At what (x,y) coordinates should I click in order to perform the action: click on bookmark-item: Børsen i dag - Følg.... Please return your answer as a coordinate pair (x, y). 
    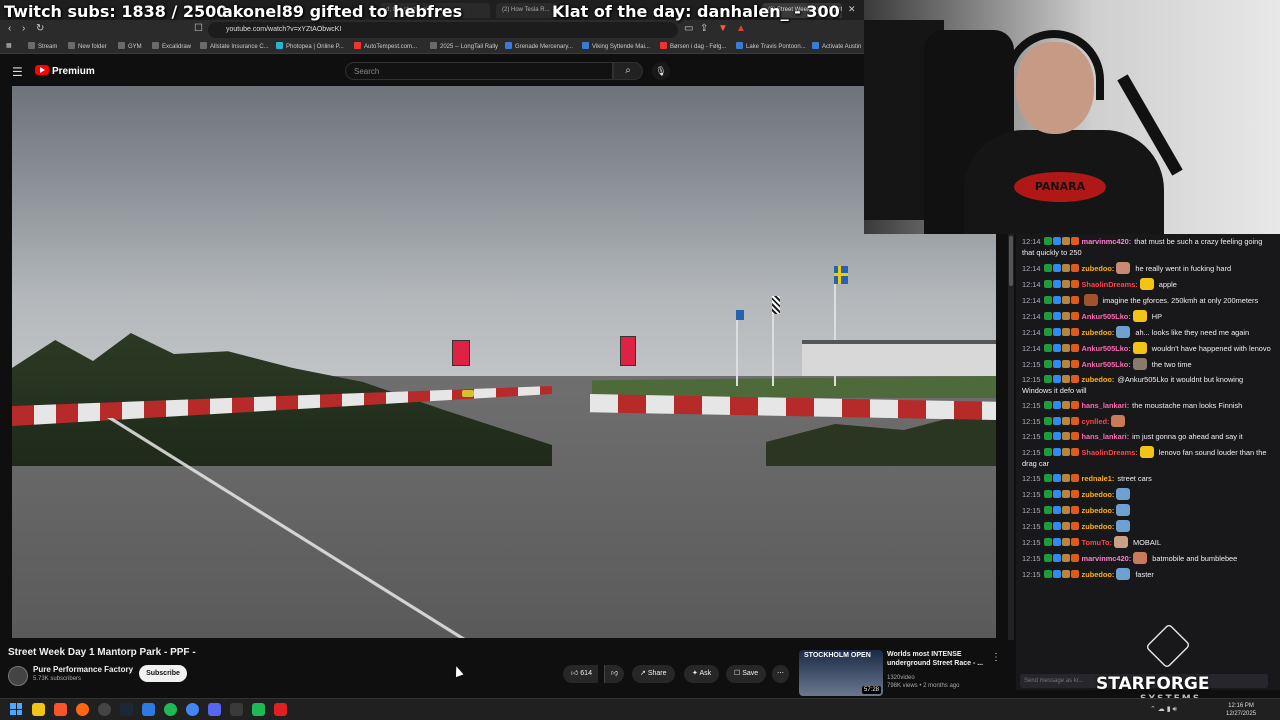
    Looking at the image, I should click on (693, 46).